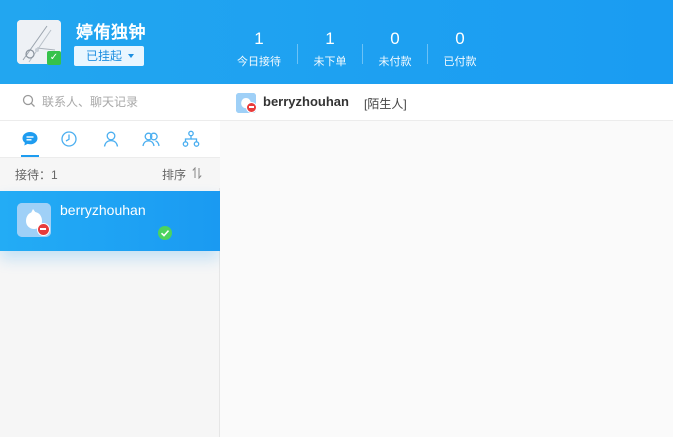 The image size is (673, 437). What do you see at coordinates (104, 56) in the screenshot?
I see `status-label: 已挂起` at bounding box center [104, 56].